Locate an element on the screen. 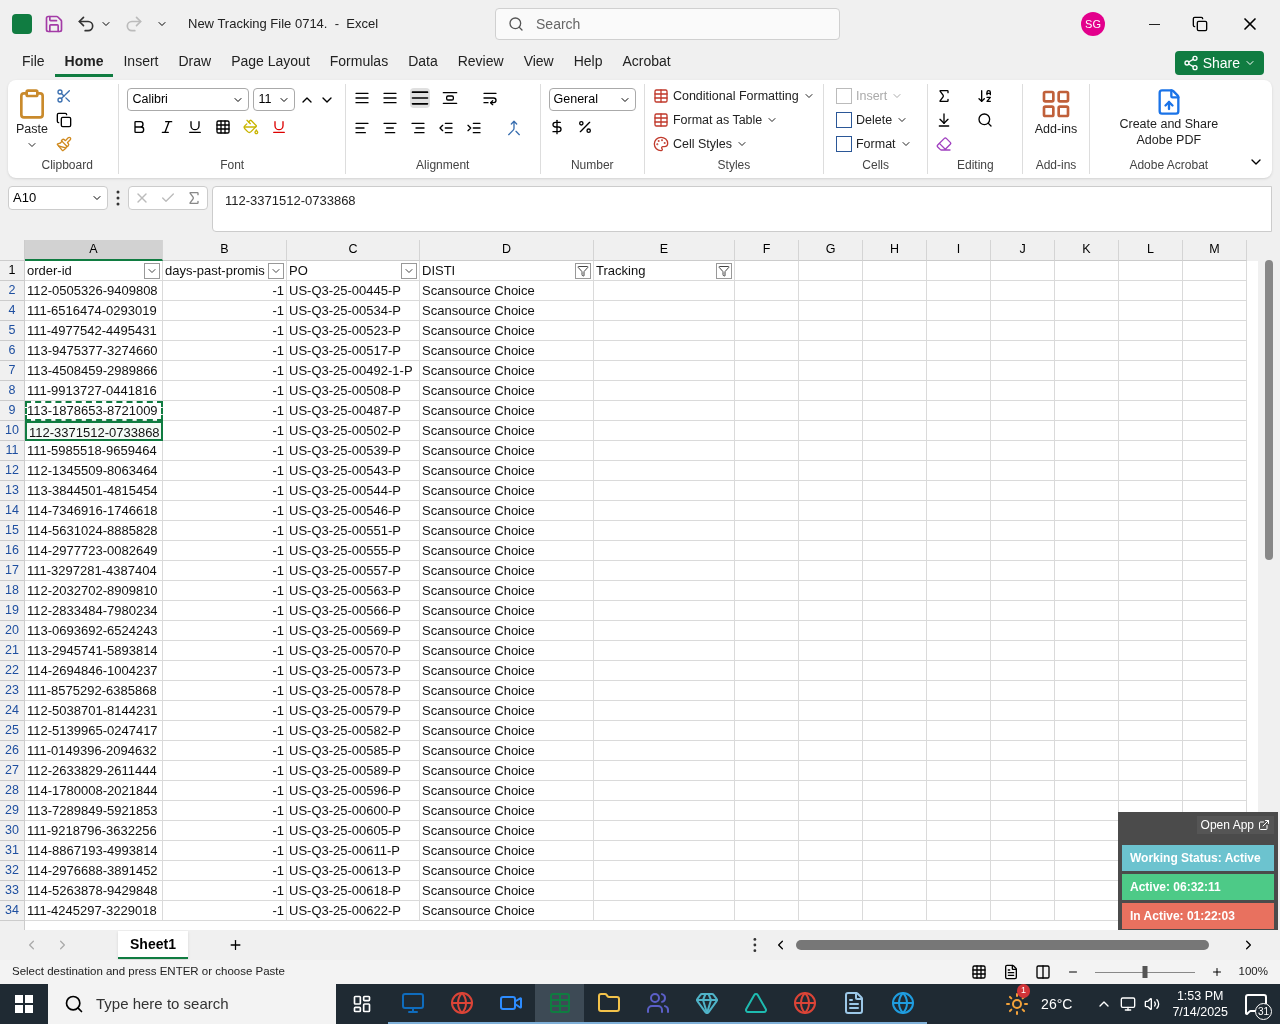 The image size is (1280, 1024). column-header: D is located at coordinates (507, 250).